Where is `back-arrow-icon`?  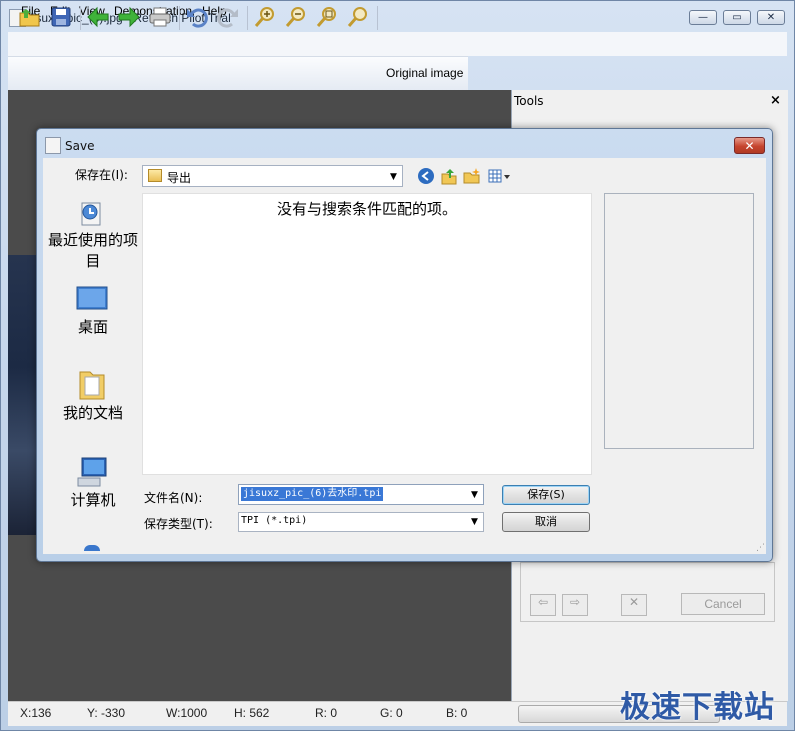 back-arrow-icon is located at coordinates (98, 17).